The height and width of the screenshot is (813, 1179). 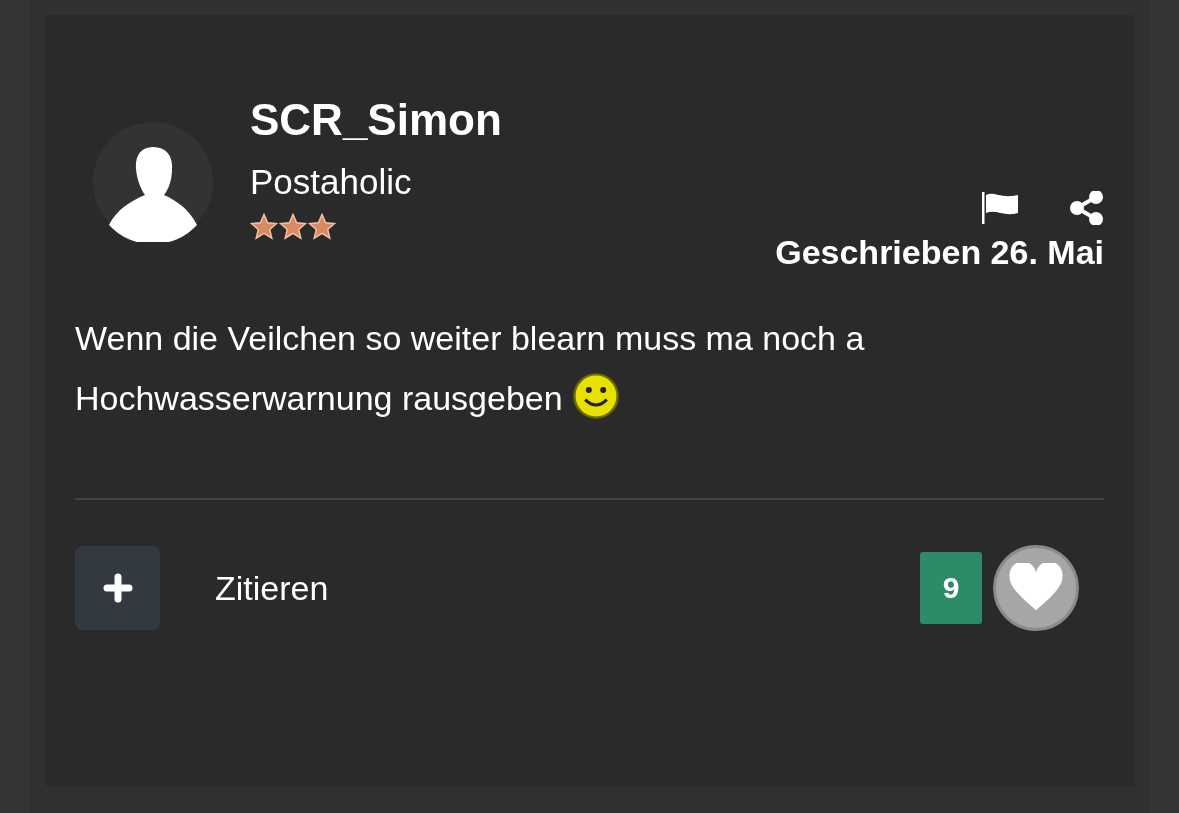 I want to click on author-name: SCR_Simon, so click(x=376, y=120).